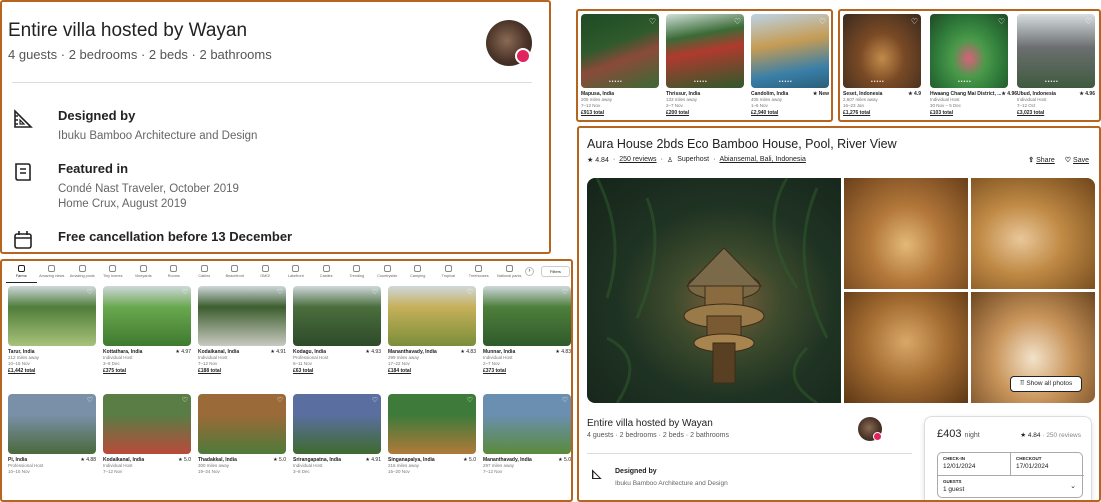  What do you see at coordinates (52, 268) in the screenshot?
I see `category-icon` at bounding box center [52, 268].